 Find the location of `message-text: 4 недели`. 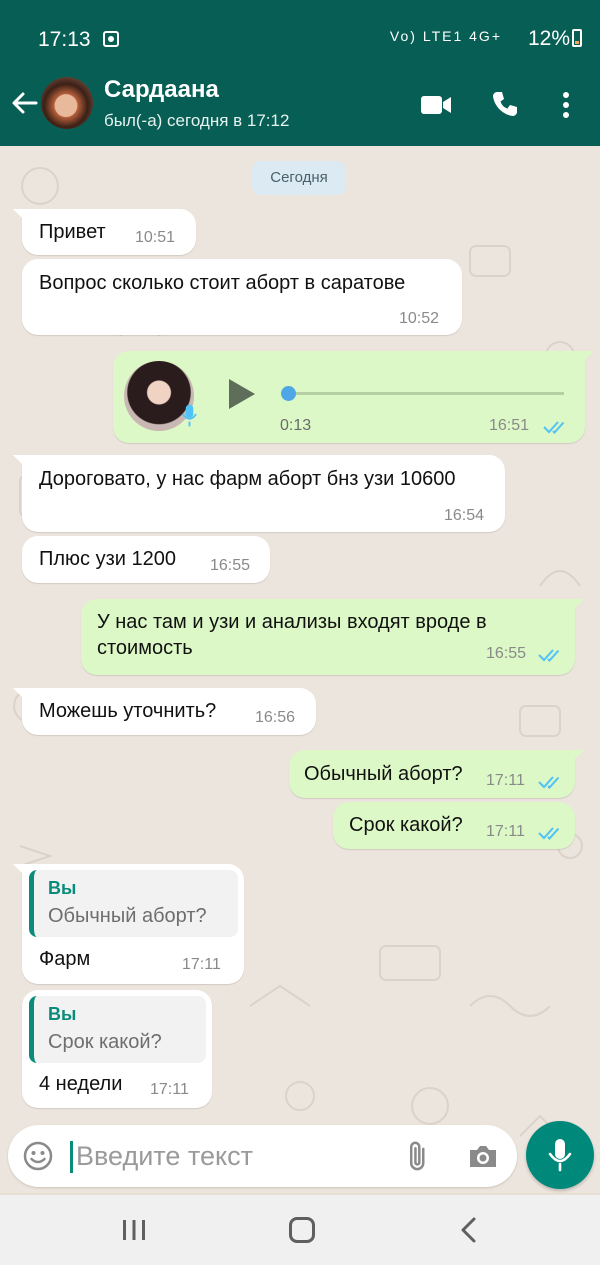

message-text: 4 недели is located at coordinates (81, 1084).